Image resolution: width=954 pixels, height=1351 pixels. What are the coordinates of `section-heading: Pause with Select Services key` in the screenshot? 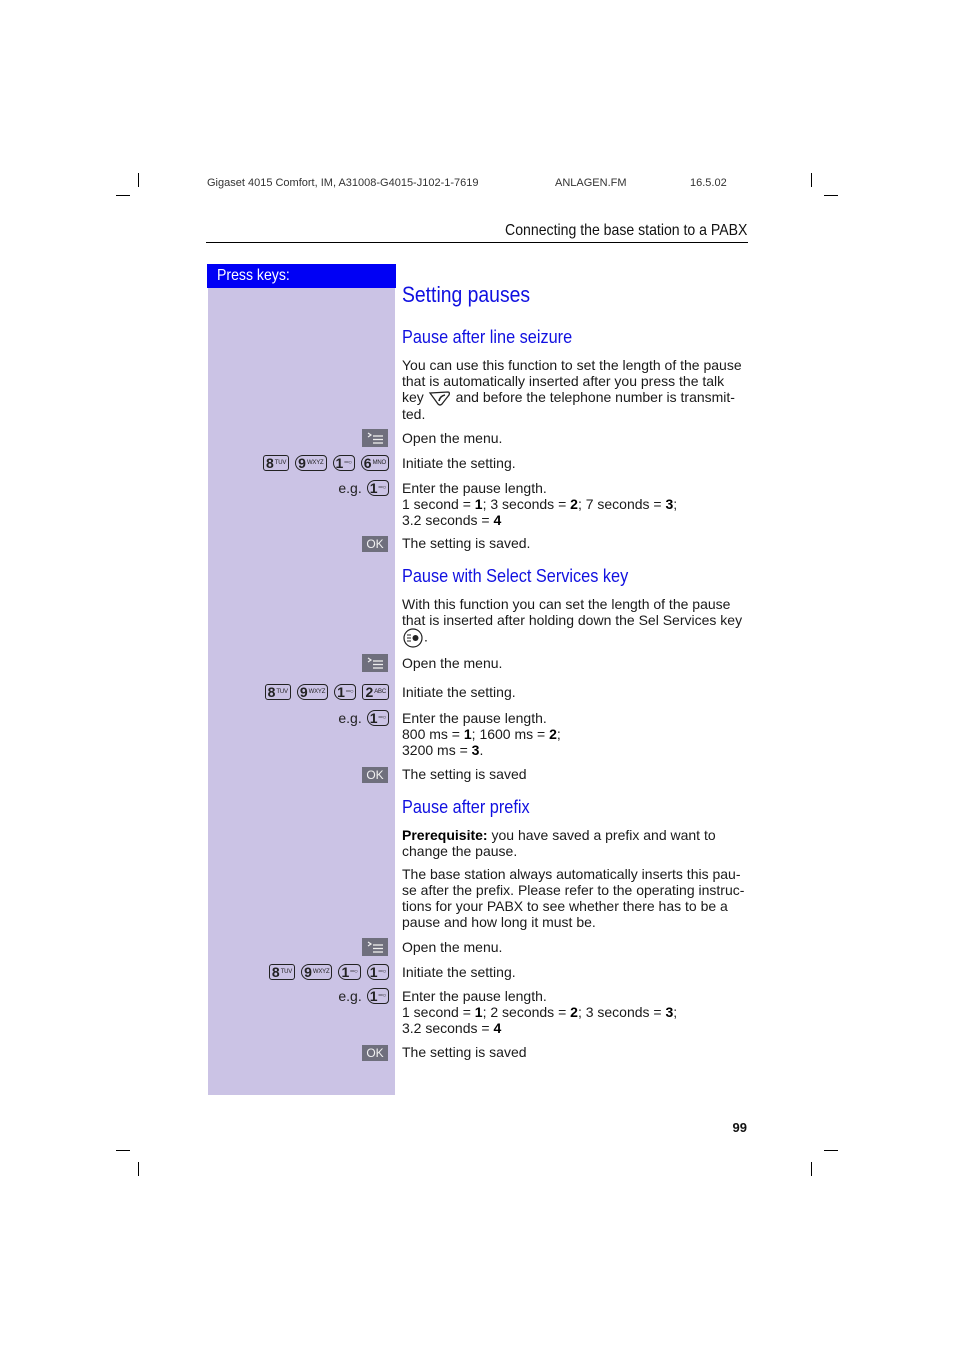 It's located at (515, 575).